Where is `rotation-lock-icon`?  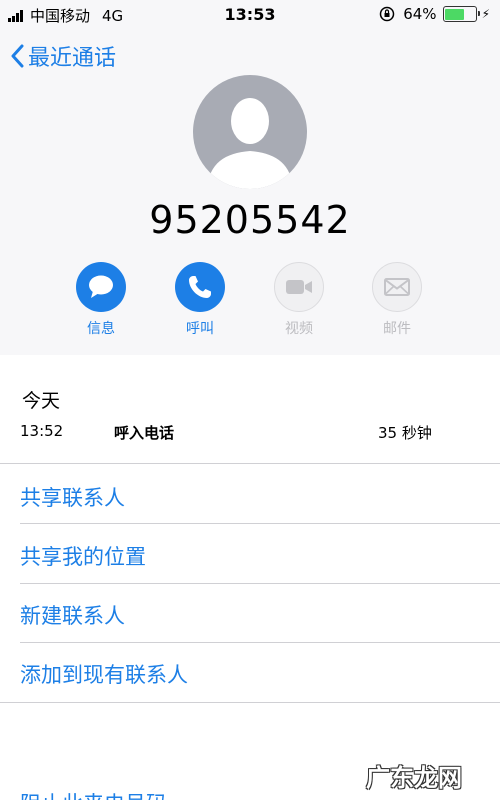
rotation-lock-icon is located at coordinates (387, 14).